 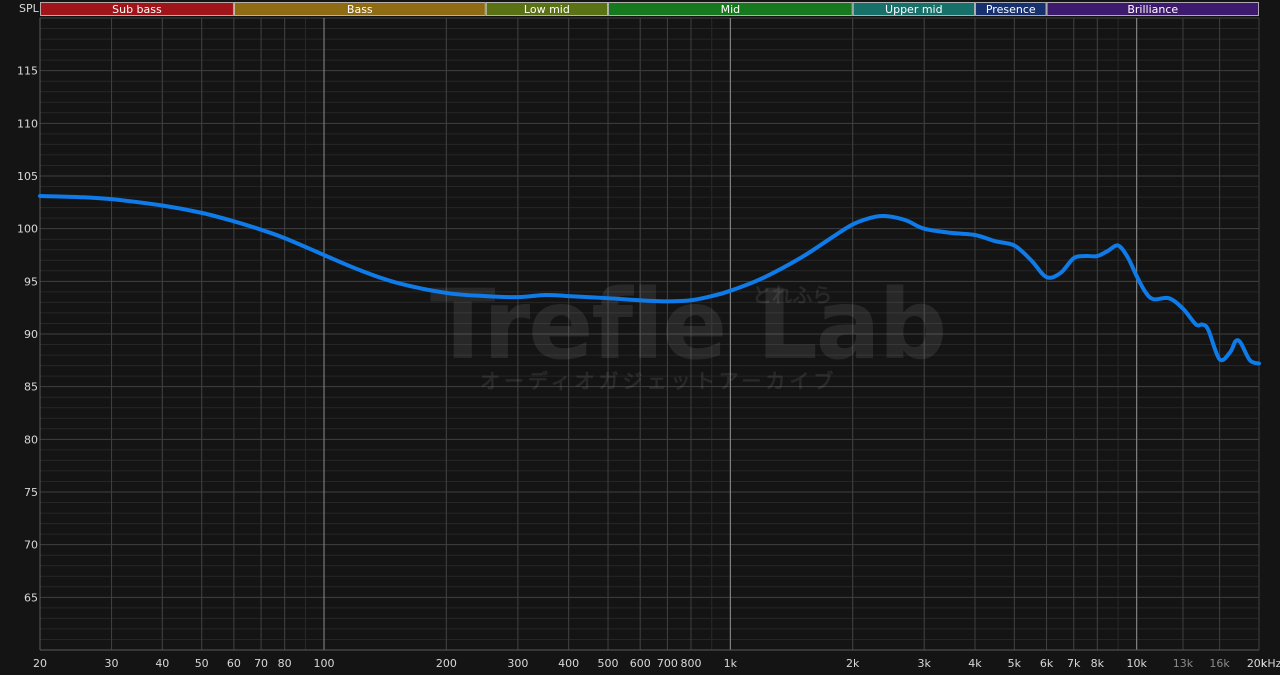 I want to click on x-tick-label: 6k, so click(x=1047, y=663).